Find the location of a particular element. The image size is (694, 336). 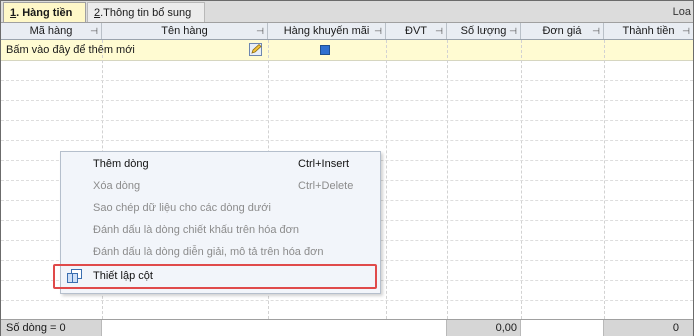

tab-strip-right-text: Loa is located at coordinates (681, 12).